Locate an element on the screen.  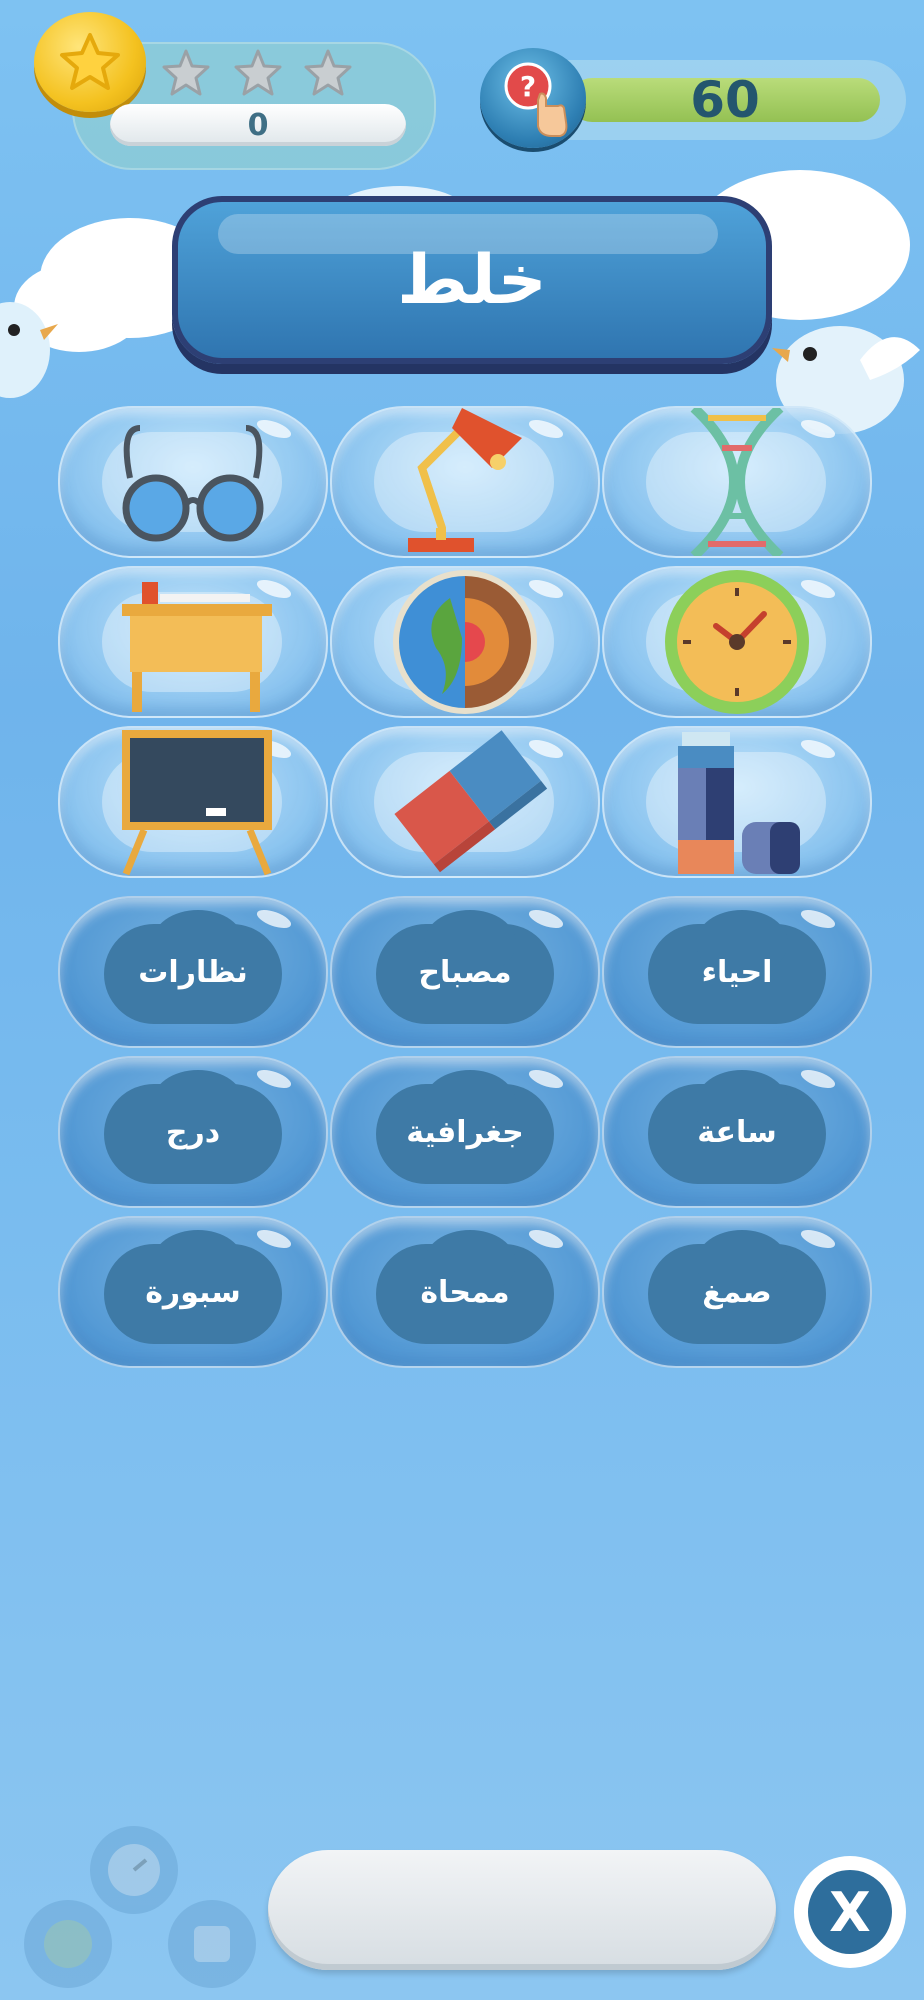
hint-button: ? is located at coordinates (533, 98).